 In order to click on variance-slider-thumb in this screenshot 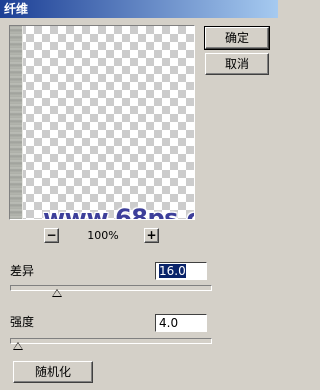, I will do `click(57, 293)`.